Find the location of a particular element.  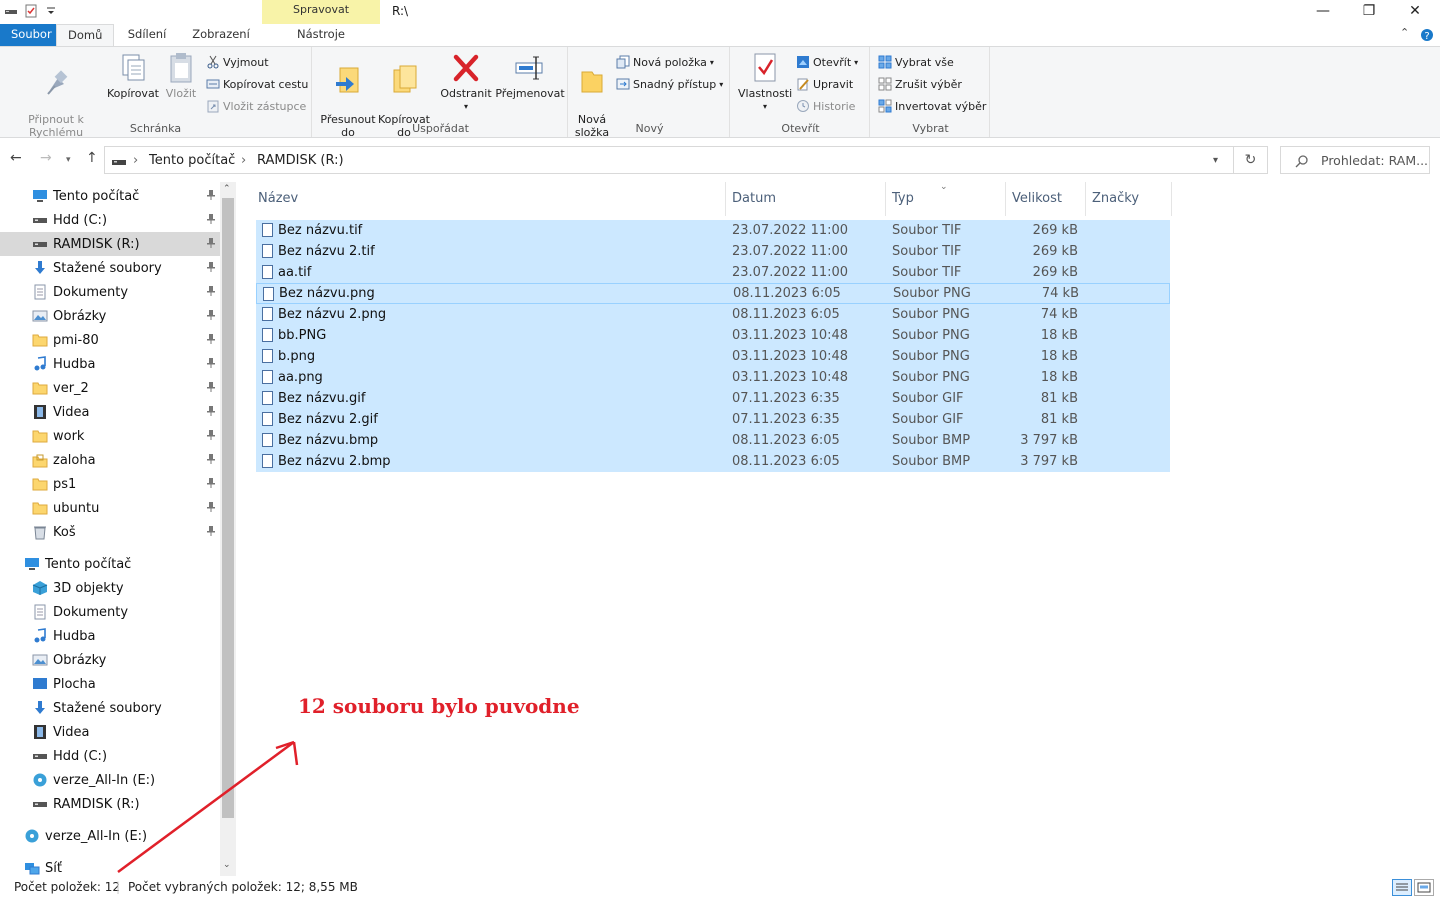

copy-button: Kopírovat is located at coordinates (133, 75).